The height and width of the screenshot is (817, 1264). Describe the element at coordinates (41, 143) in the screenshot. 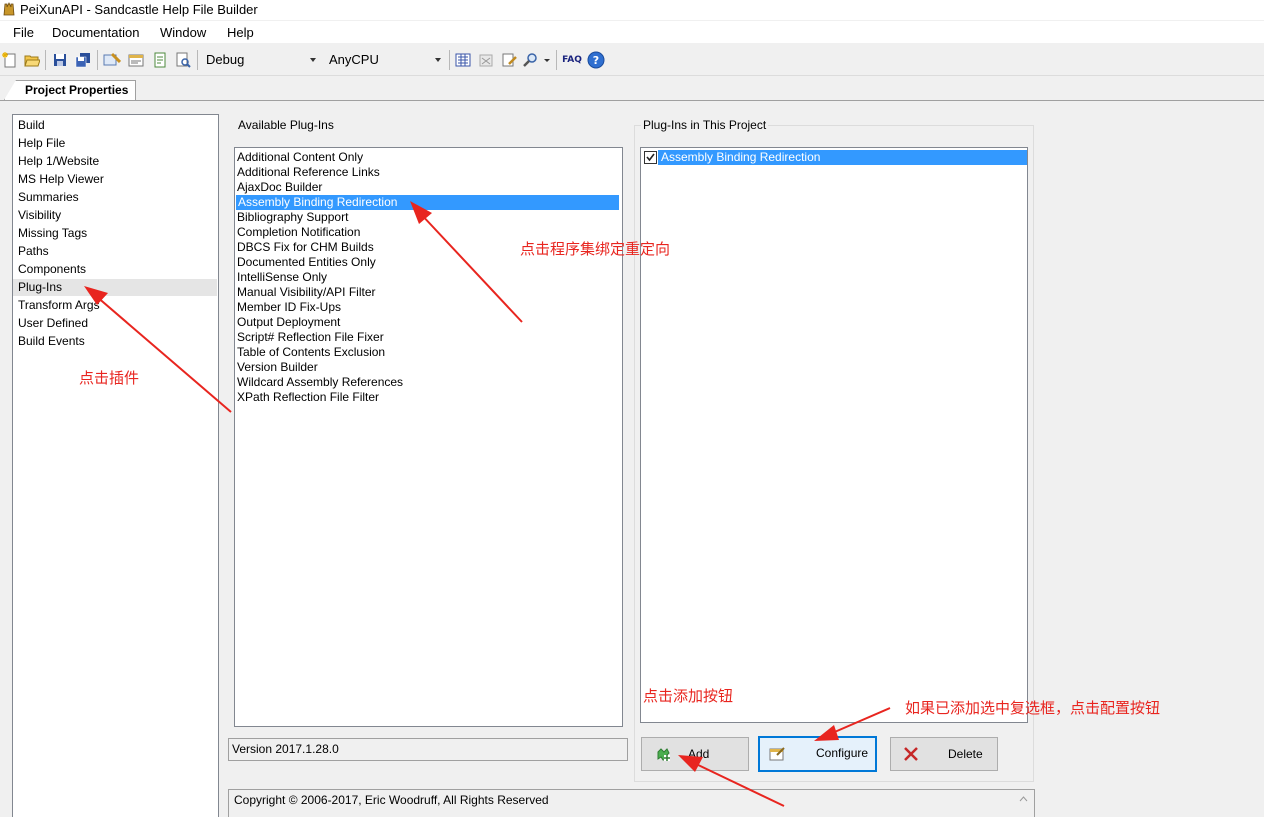

I see `nav-item-help-file: Help File` at that location.